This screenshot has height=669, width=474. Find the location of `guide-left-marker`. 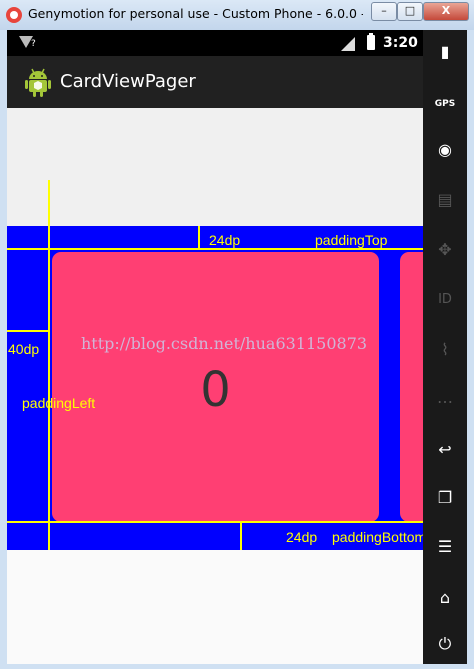

guide-left-marker is located at coordinates (28, 331).